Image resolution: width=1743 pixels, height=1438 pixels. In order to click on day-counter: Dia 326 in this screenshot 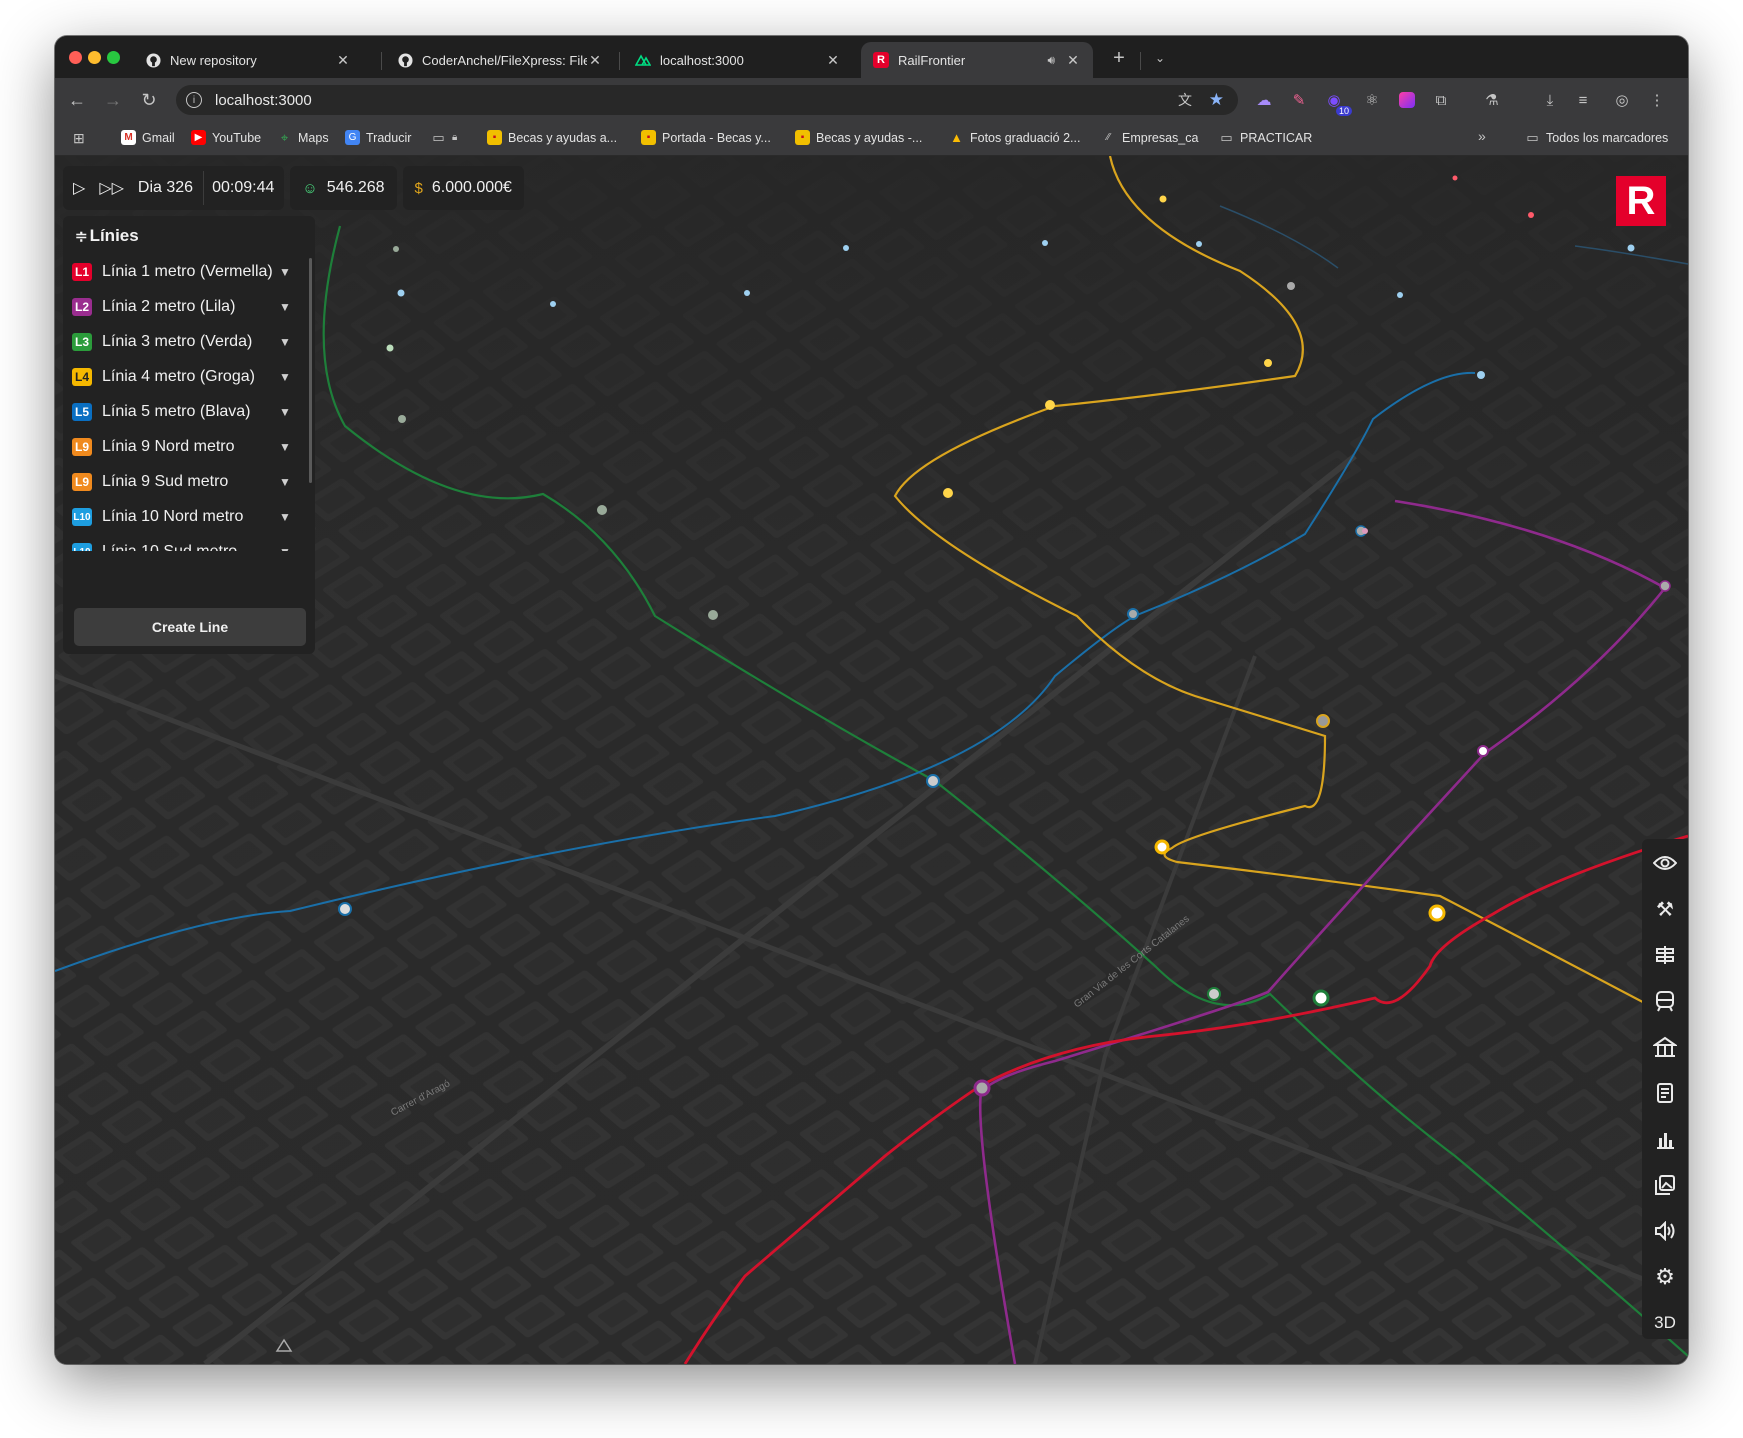, I will do `click(165, 187)`.